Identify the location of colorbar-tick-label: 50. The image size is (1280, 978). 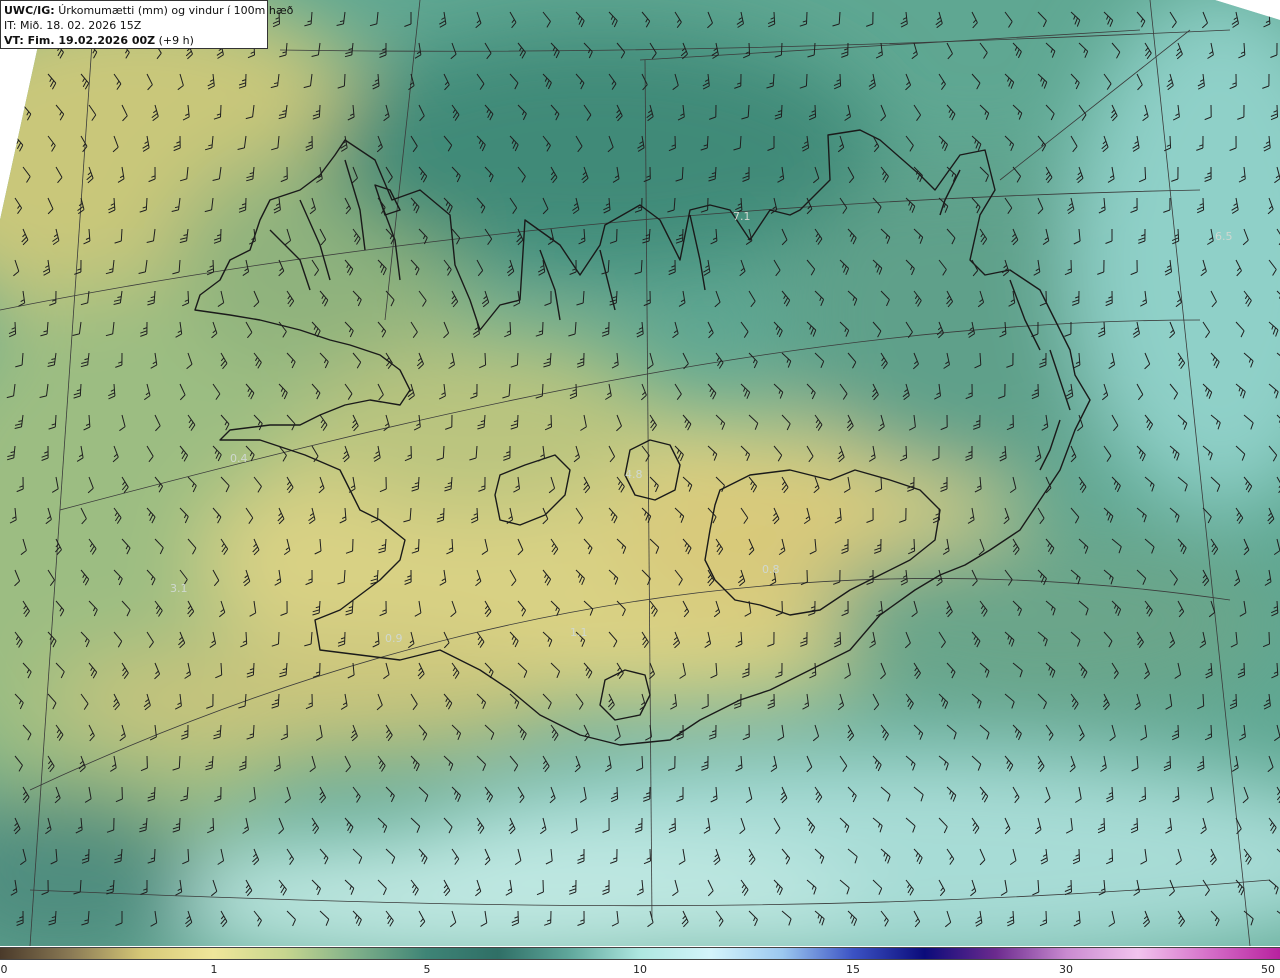
(1268, 969).